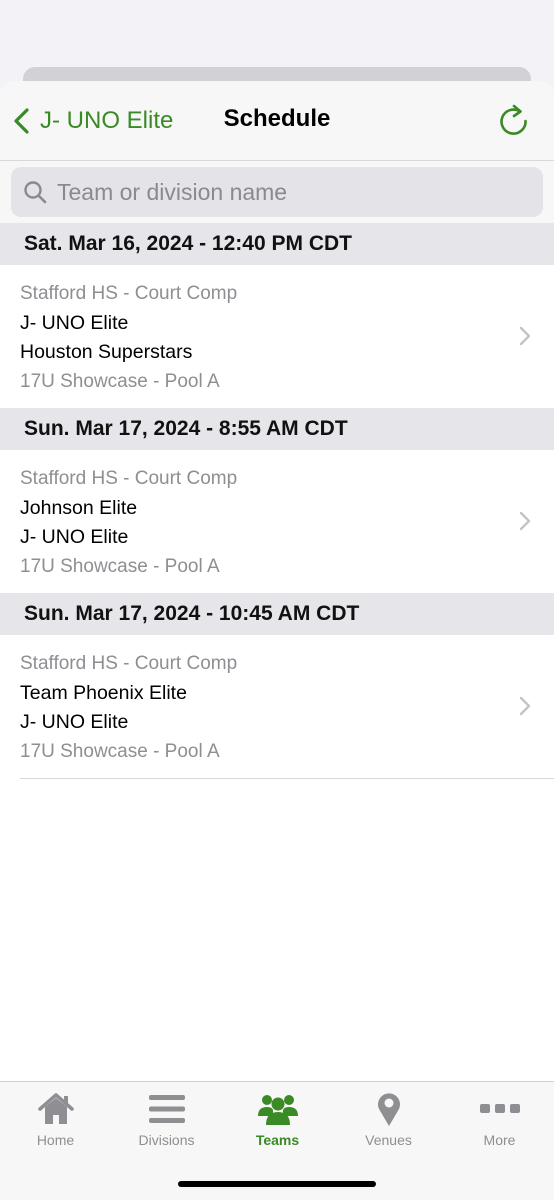  What do you see at coordinates (499, 1123) in the screenshot?
I see `tab-more: More` at bounding box center [499, 1123].